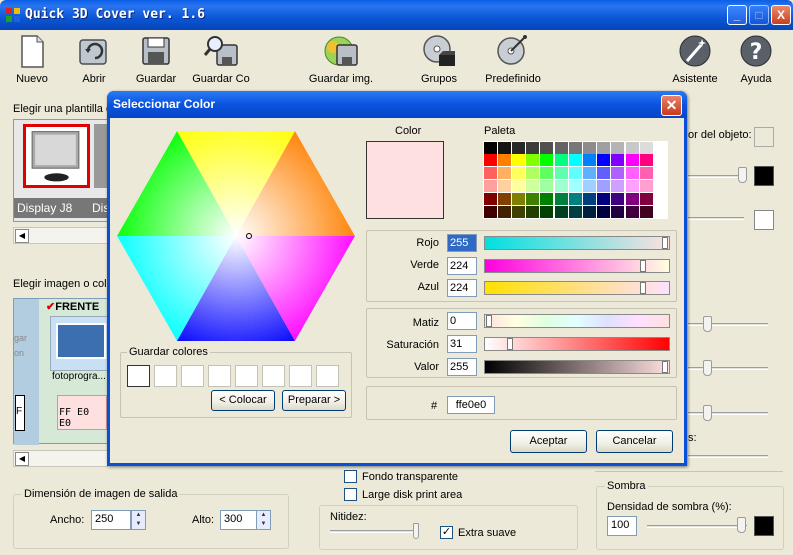  I want to click on alto-spinner: ▲ ▼, so click(263, 520).